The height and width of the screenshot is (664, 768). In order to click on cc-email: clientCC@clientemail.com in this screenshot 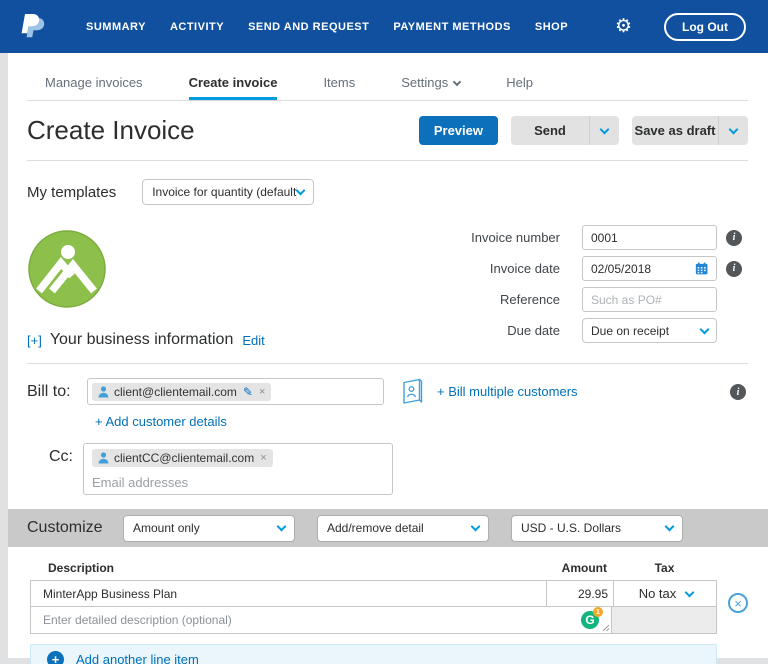, I will do `click(184, 458)`.